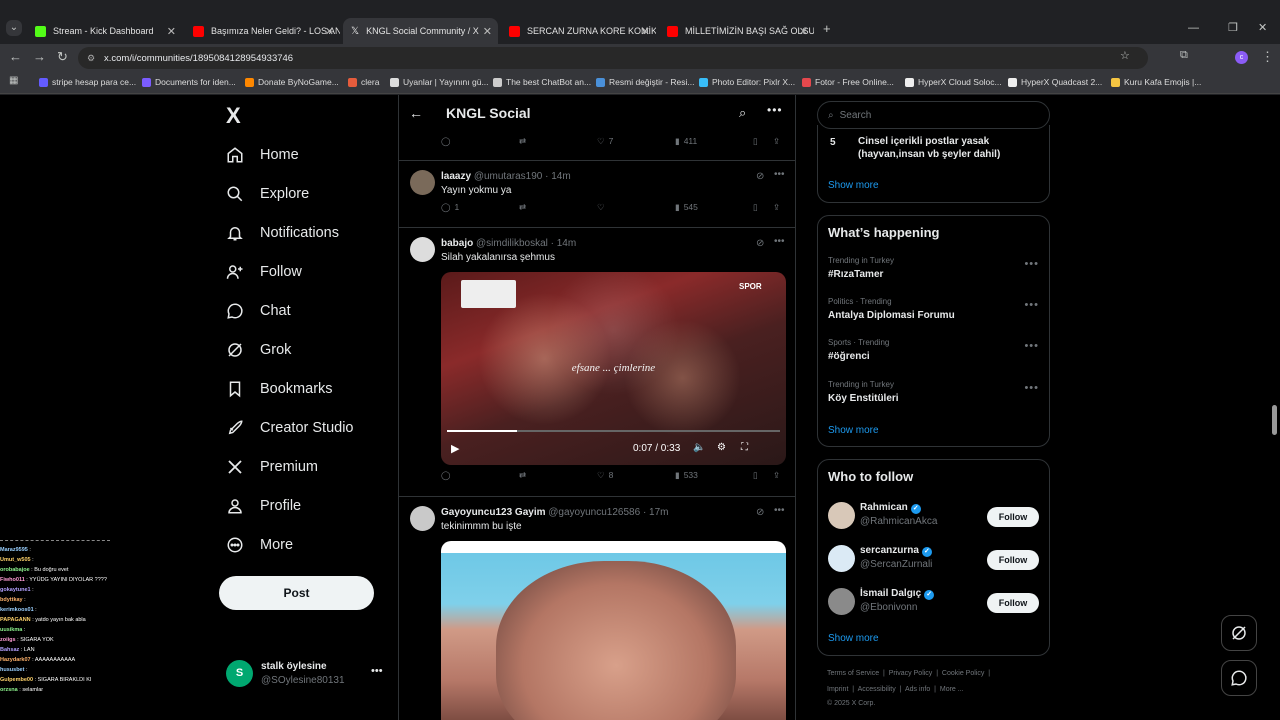 Image resolution: width=1280 pixels, height=720 pixels. Describe the element at coordinates (613, 630) in the screenshot. I see `tweet-image` at that location.